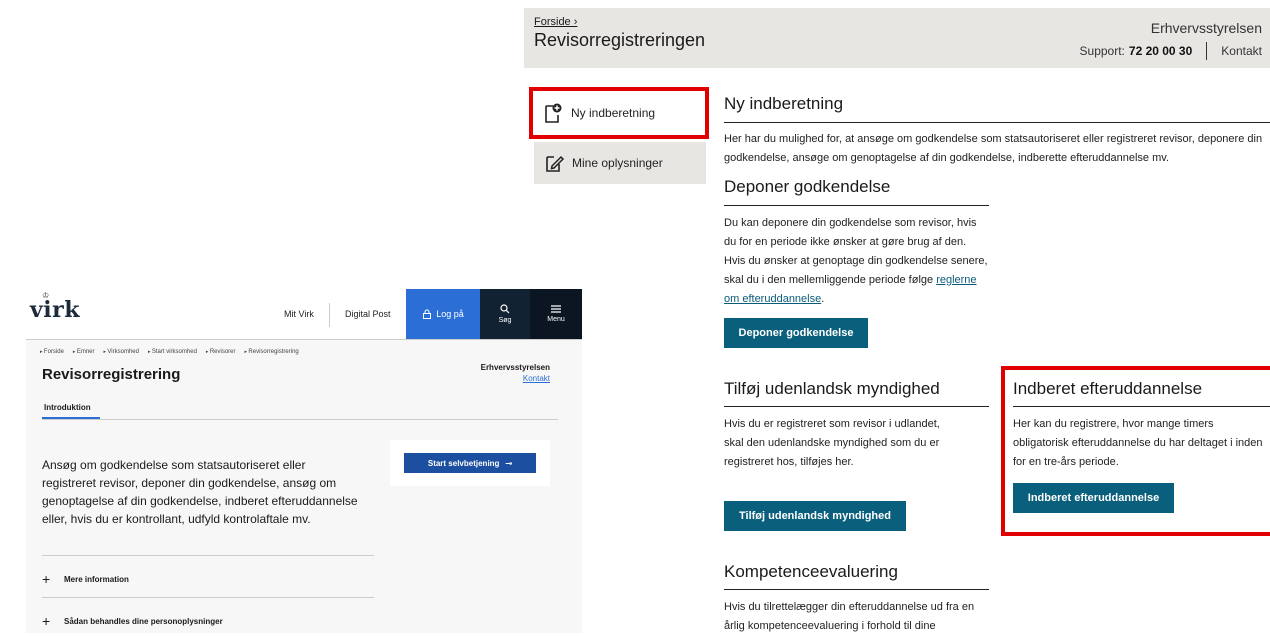  I want to click on divider, so click(1207, 51).